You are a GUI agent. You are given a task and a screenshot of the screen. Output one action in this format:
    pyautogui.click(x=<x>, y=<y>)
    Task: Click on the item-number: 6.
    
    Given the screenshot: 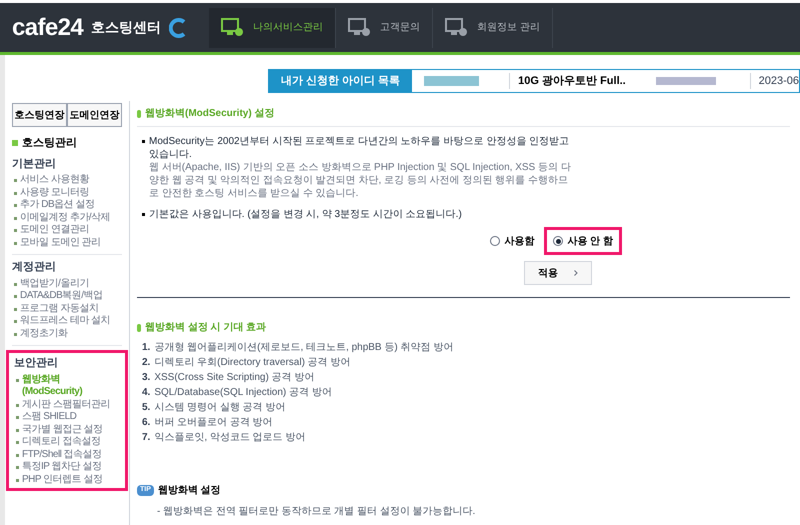 What is the action you would take?
    pyautogui.click(x=146, y=423)
    